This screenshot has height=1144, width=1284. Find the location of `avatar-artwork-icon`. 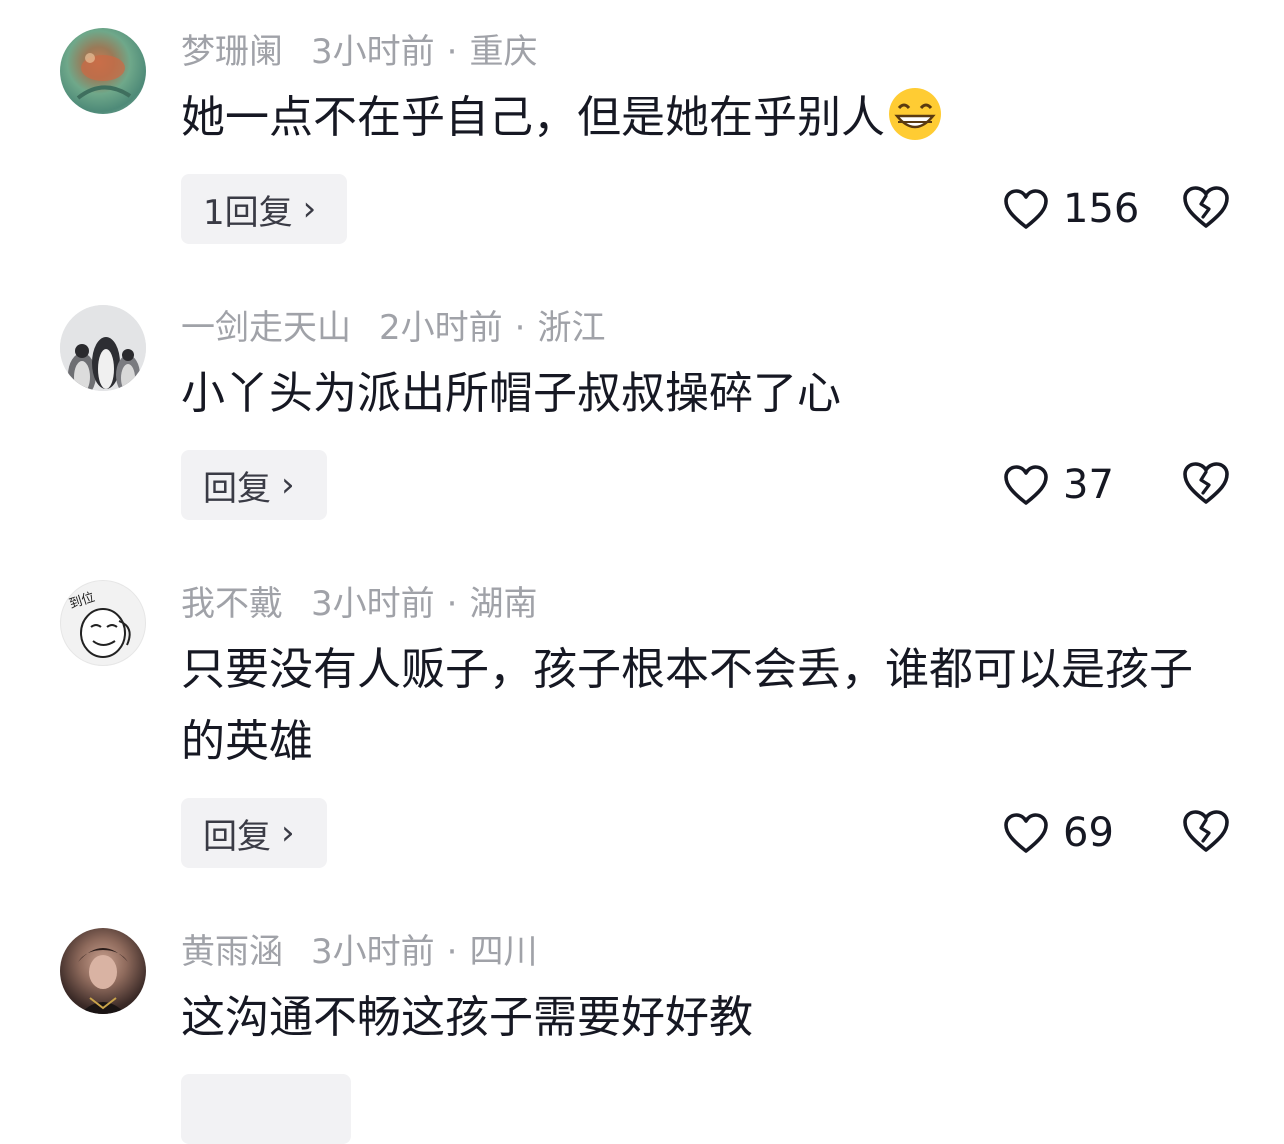

avatar-artwork-icon is located at coordinates (104, 76).